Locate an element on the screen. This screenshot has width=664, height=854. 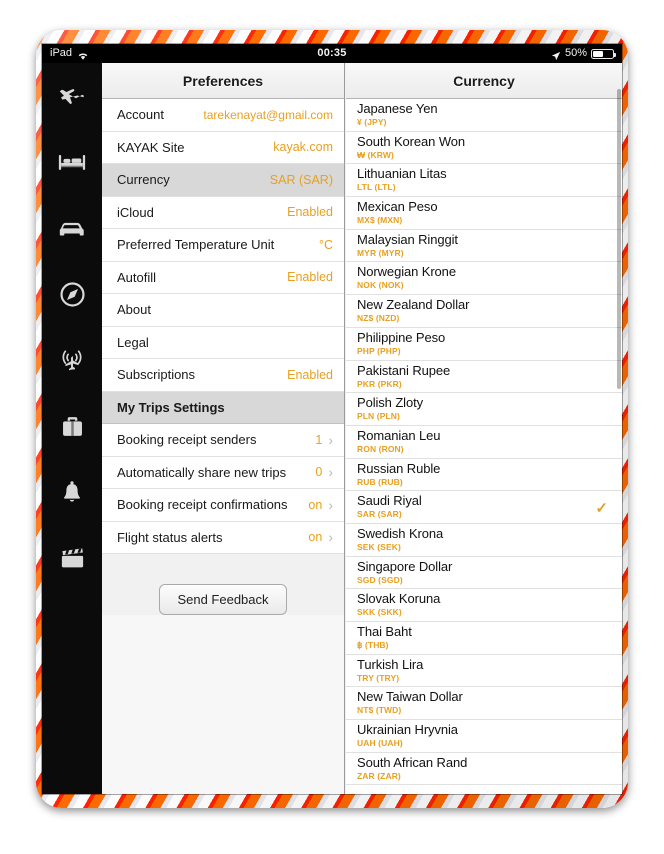
pref-row-legal: Legal is located at coordinates (223, 342).